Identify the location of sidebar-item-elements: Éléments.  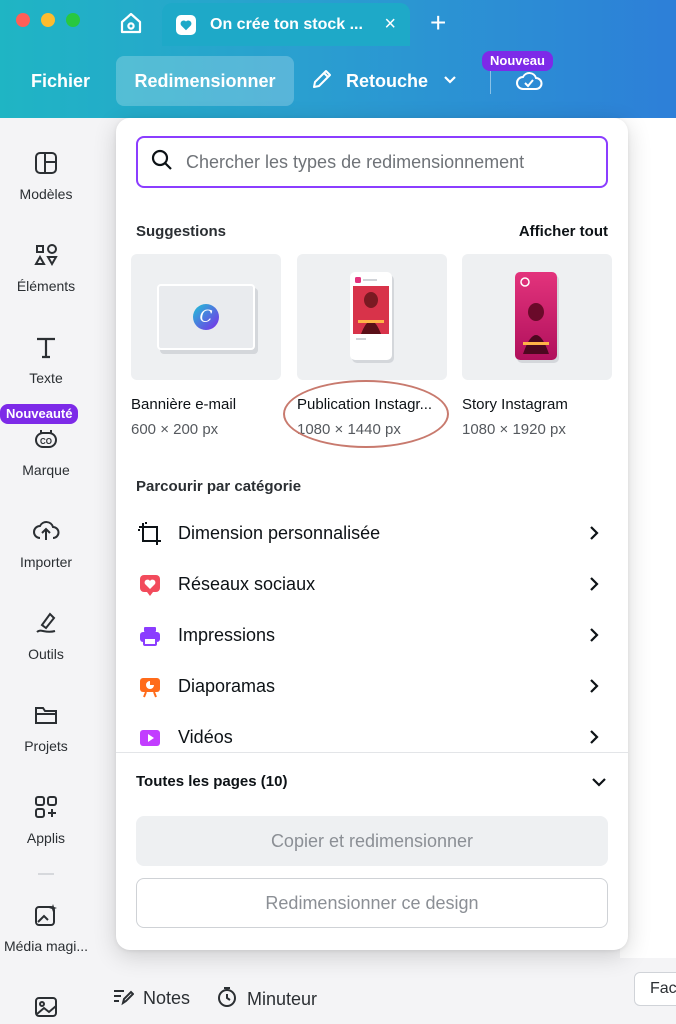
(46, 267).